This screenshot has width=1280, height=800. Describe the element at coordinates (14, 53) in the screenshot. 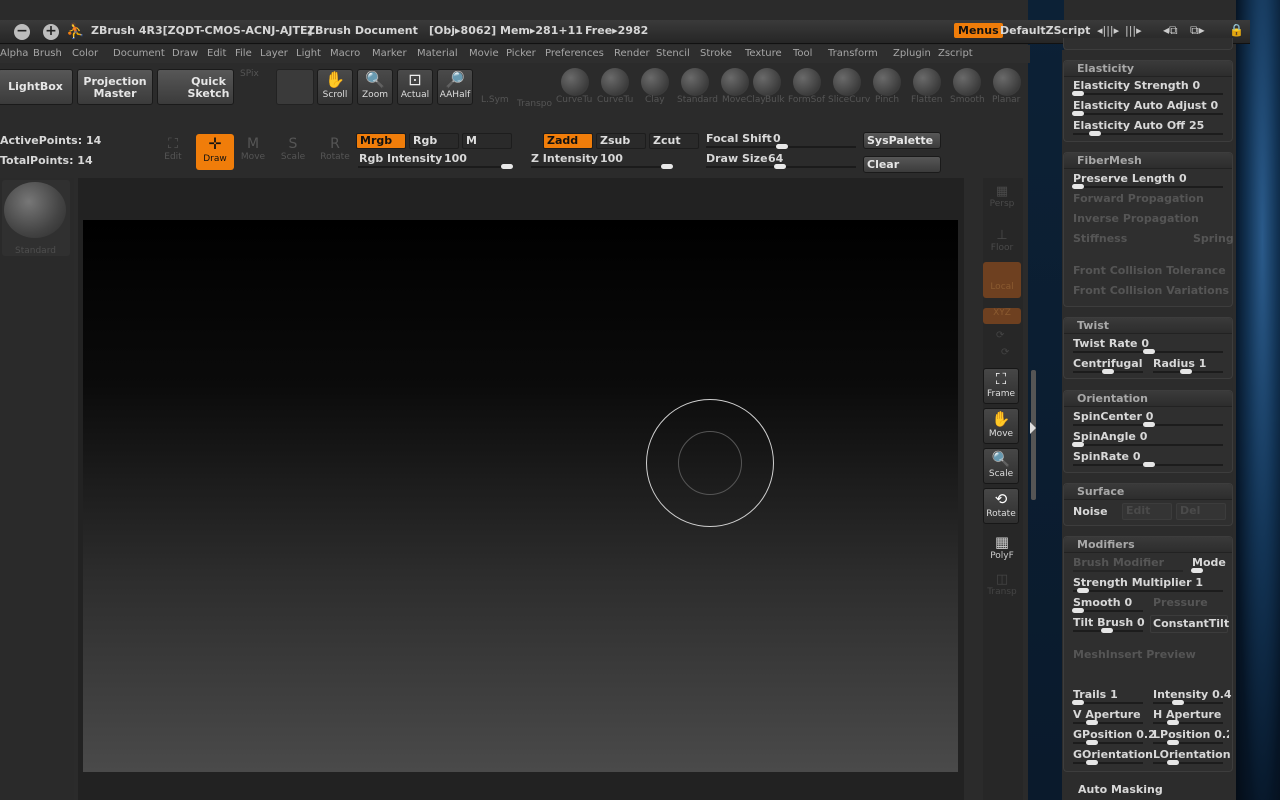

I see `menu-alpha: Alpha` at that location.